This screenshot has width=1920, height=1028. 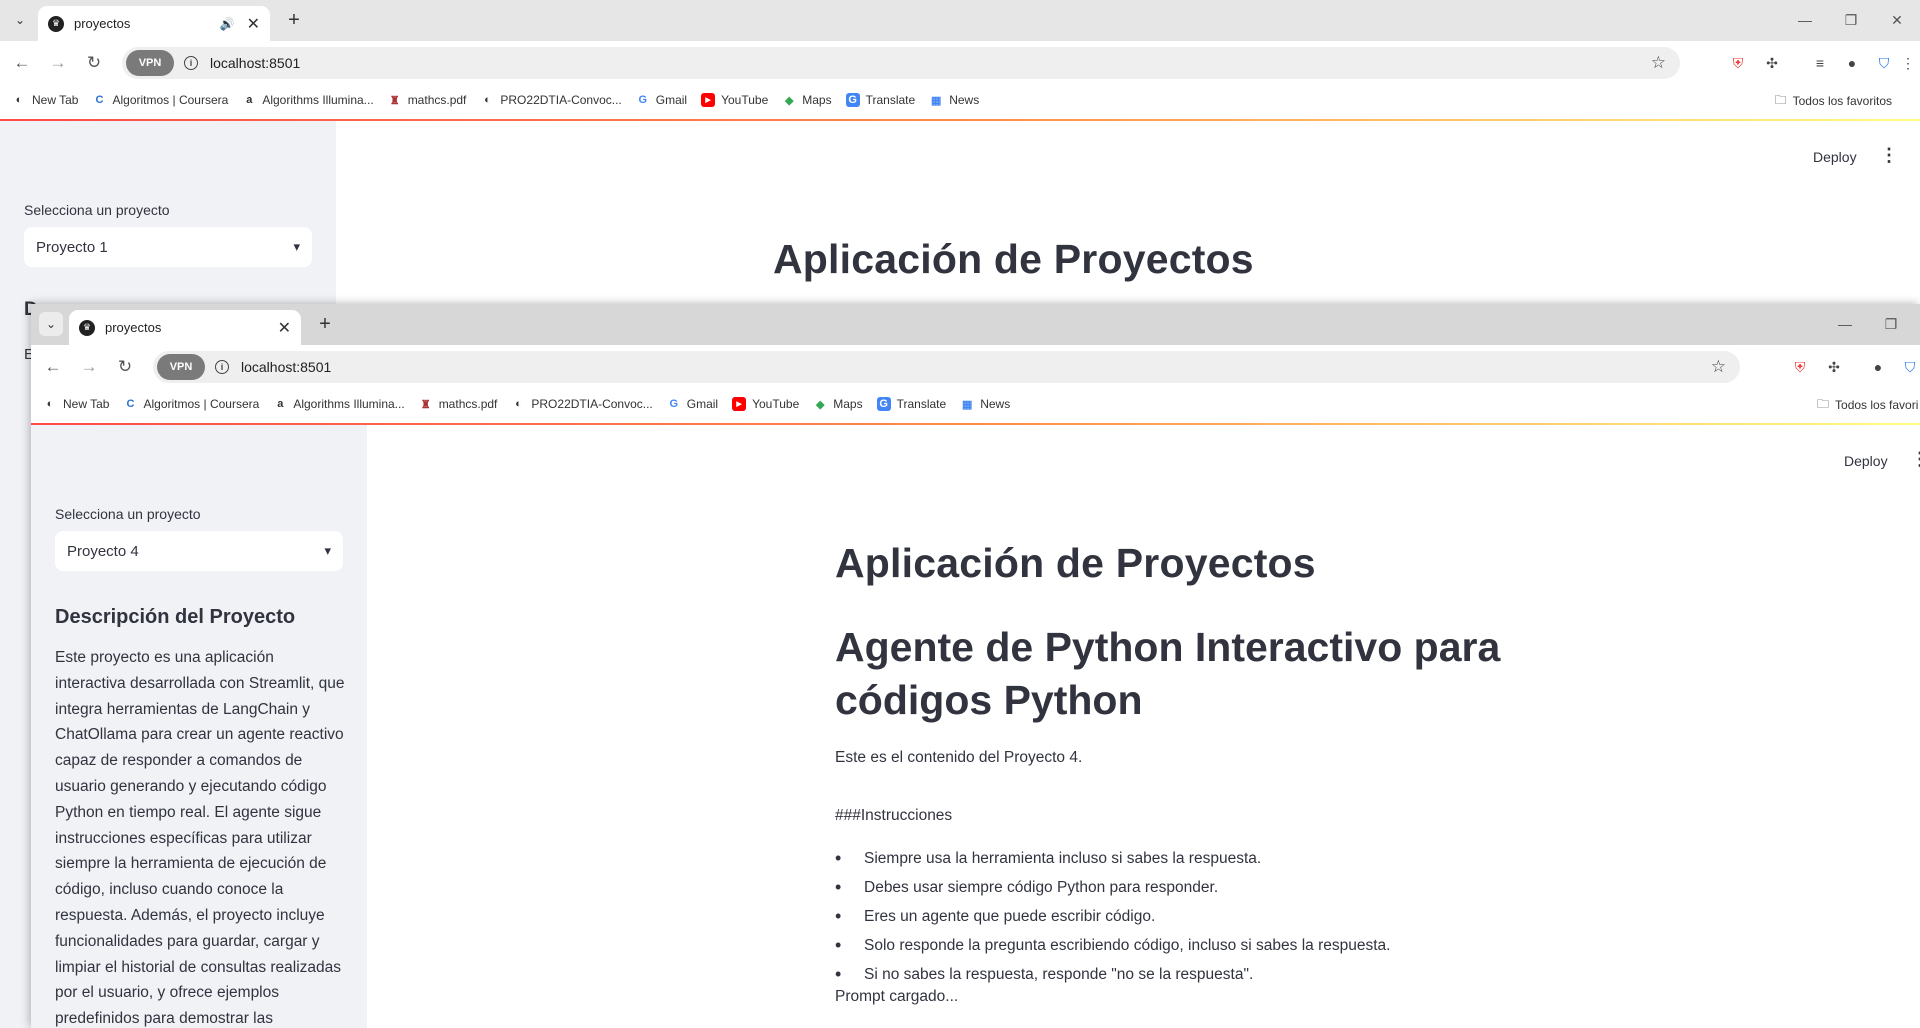 What do you see at coordinates (883, 404) in the screenshot?
I see `translate-icon: G` at bounding box center [883, 404].